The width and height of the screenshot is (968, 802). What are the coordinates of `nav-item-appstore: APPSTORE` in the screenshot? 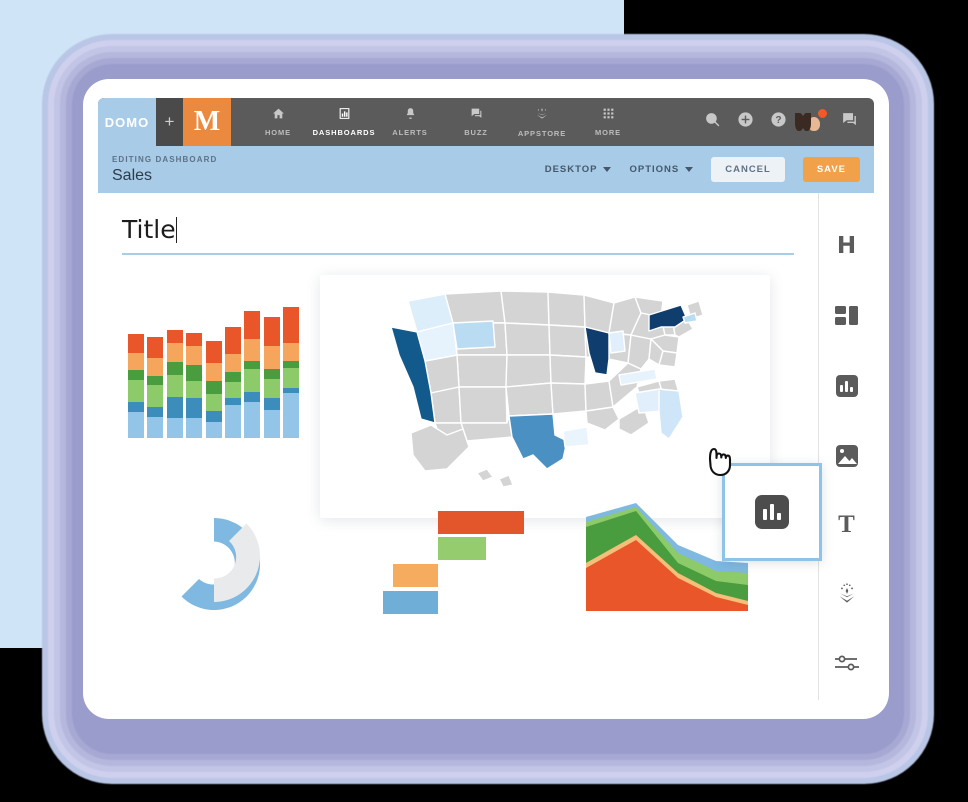 It's located at (542, 122).